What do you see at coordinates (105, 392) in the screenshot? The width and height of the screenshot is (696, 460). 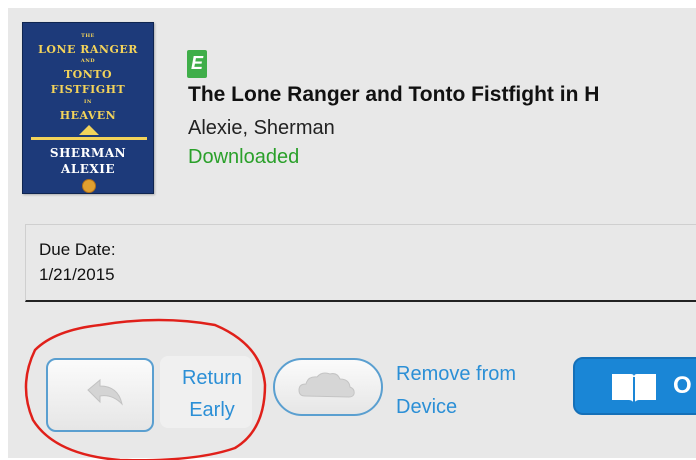 I see `return-arrow-icon` at bounding box center [105, 392].